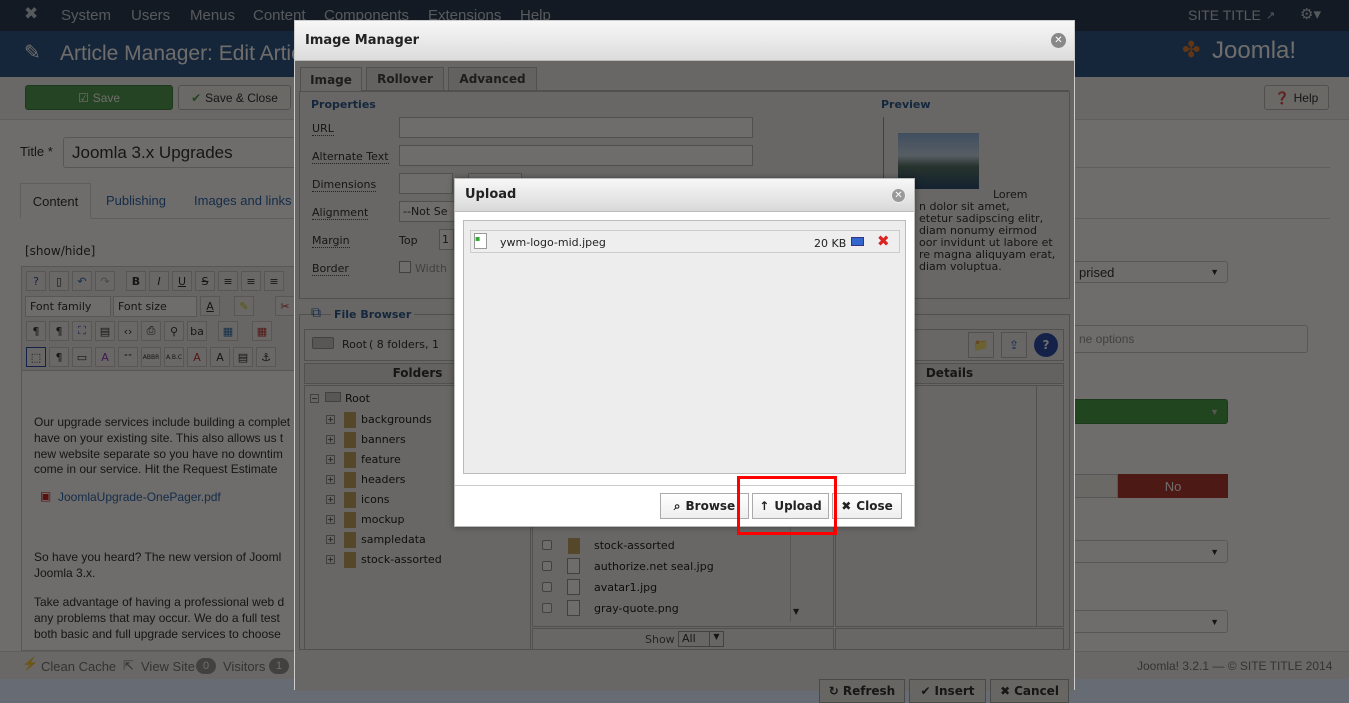 This screenshot has width=1349, height=703. Describe the element at coordinates (99, 97) in the screenshot. I see `save-button: ☑ Save` at that location.